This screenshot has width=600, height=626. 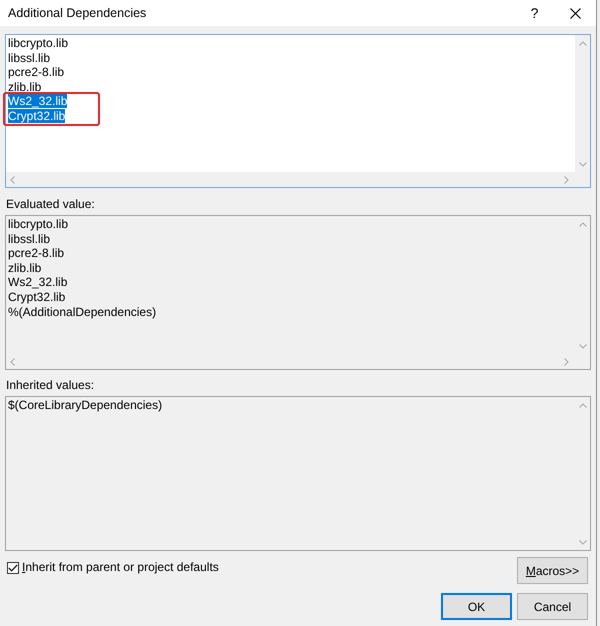 I want to click on vertical-scrollbar, so click(x=582, y=103).